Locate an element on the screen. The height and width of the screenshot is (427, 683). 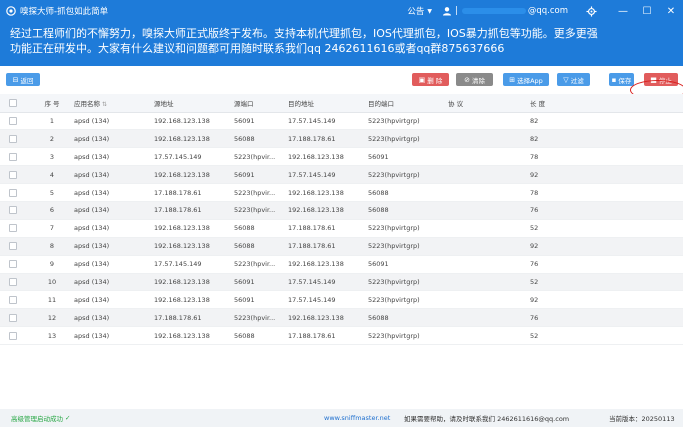
app-logo-icon is located at coordinates (11, 11).